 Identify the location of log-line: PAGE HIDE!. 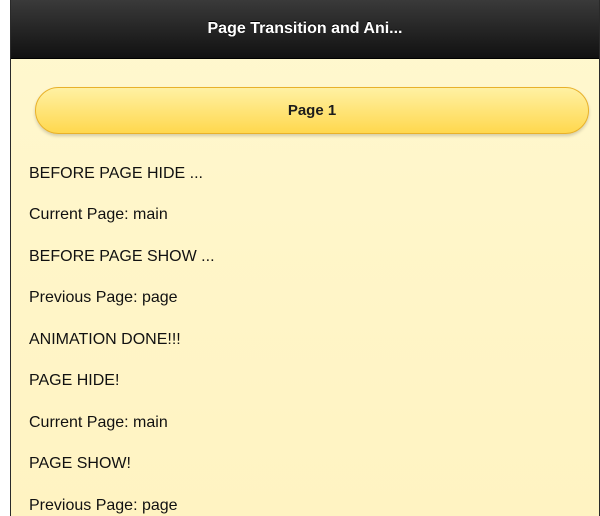
(74, 381).